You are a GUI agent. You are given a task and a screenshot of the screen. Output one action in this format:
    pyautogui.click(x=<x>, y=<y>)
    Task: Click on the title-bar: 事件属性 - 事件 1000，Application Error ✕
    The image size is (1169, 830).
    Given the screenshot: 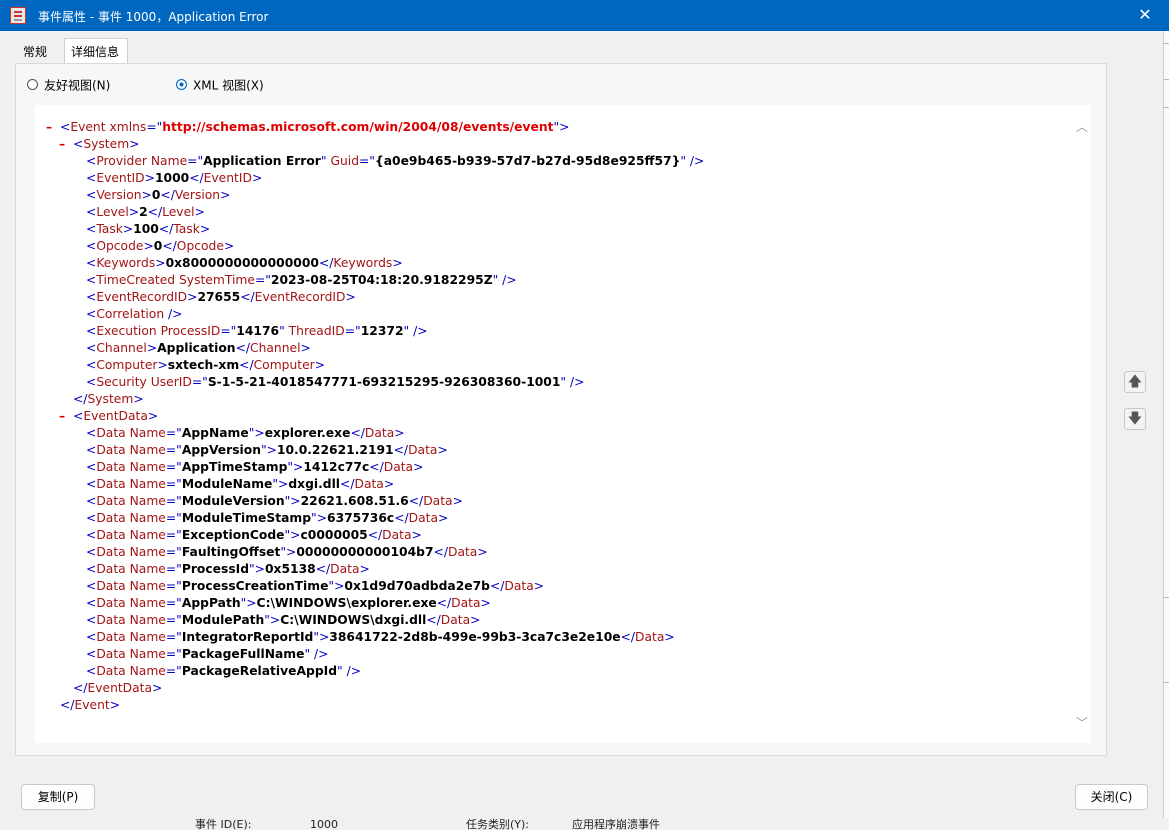 What is the action you would take?
    pyautogui.click(x=584, y=15)
    